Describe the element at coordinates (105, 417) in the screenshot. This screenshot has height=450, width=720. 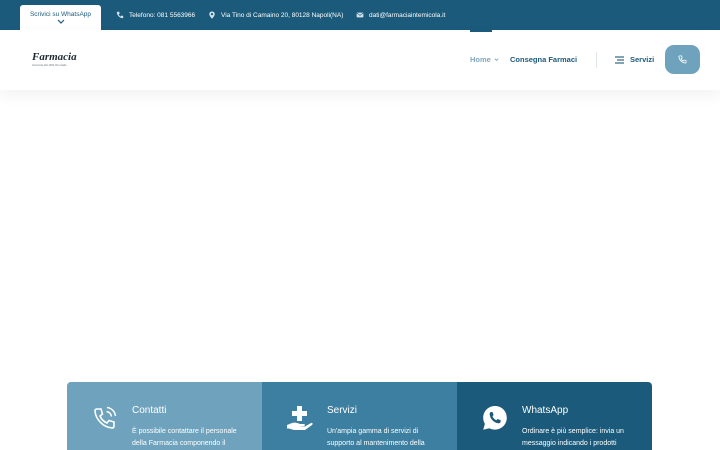
I see `phone-ring-icon` at that location.